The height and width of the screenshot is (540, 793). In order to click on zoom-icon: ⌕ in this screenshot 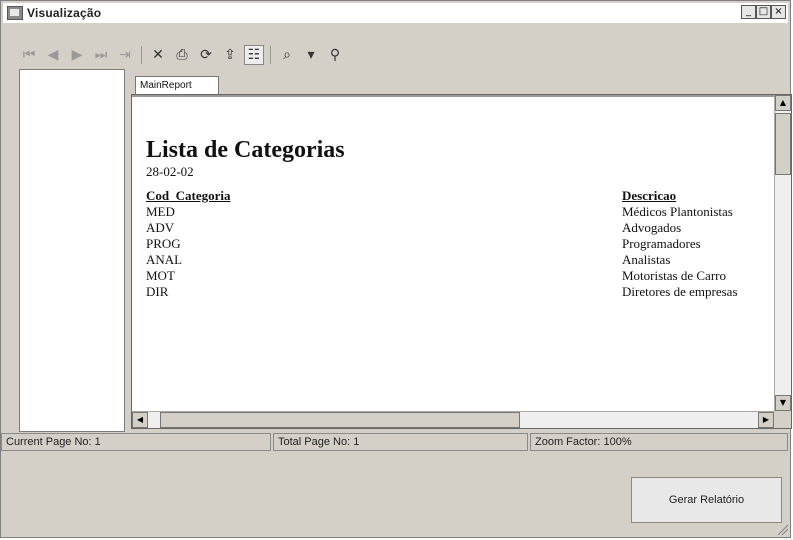, I will do `click(287, 55)`.